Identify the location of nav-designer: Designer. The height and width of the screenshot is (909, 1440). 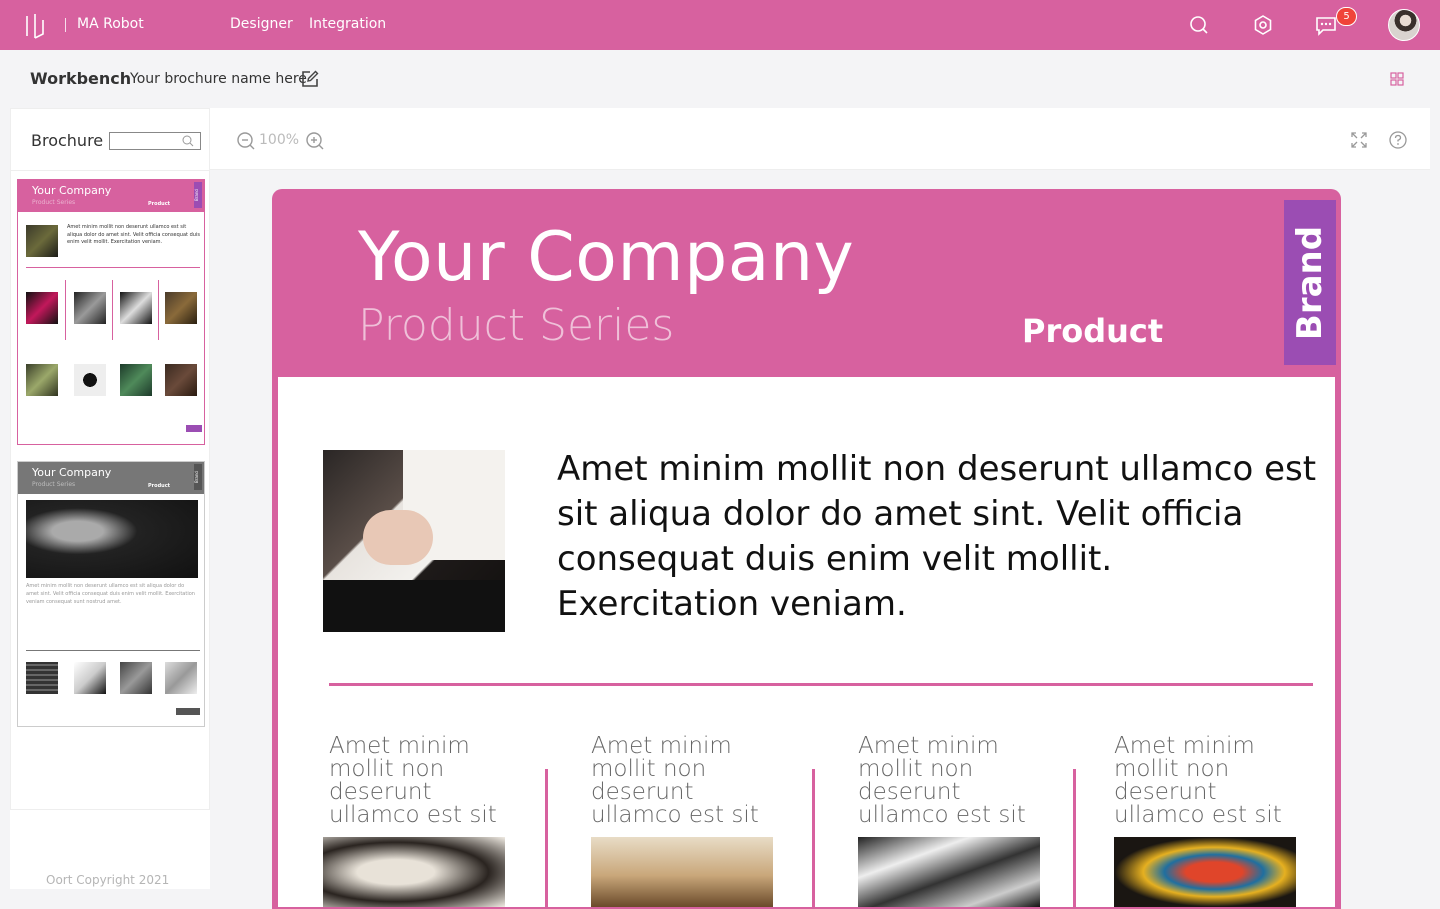
(261, 24).